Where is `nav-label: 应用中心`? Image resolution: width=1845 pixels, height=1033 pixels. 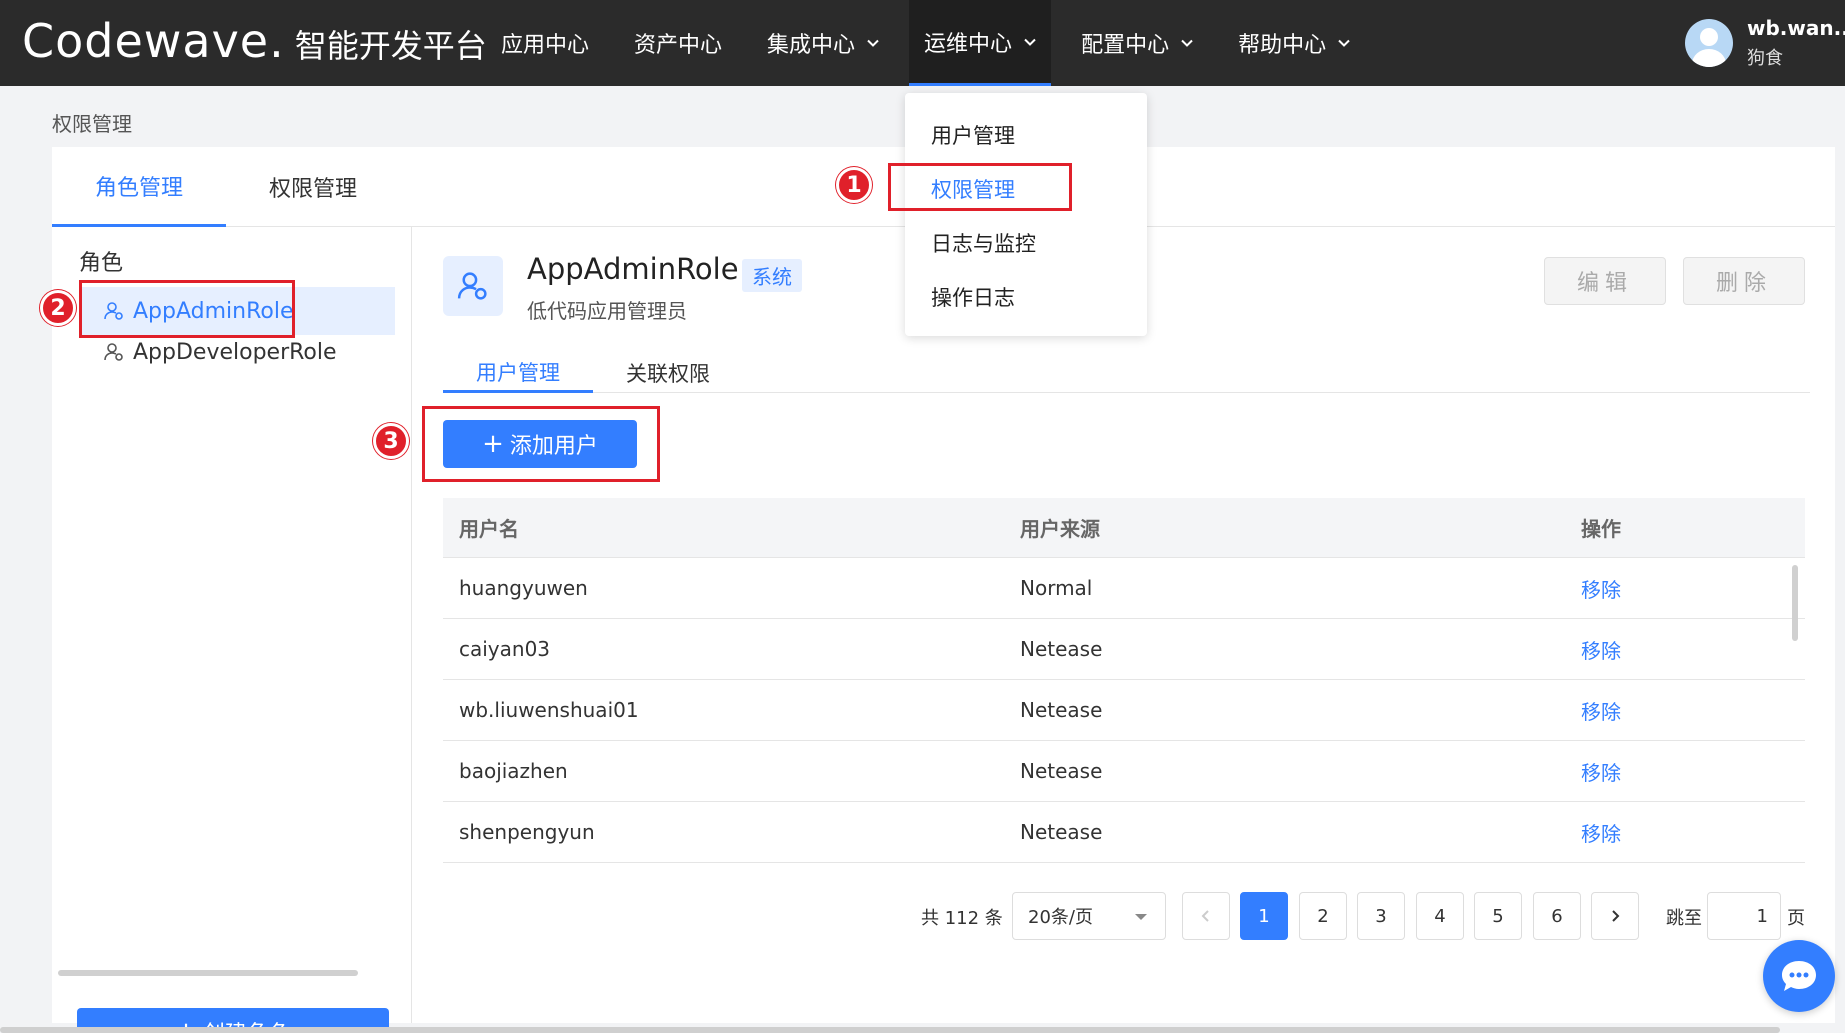
nav-label: 应用中心 is located at coordinates (545, 45).